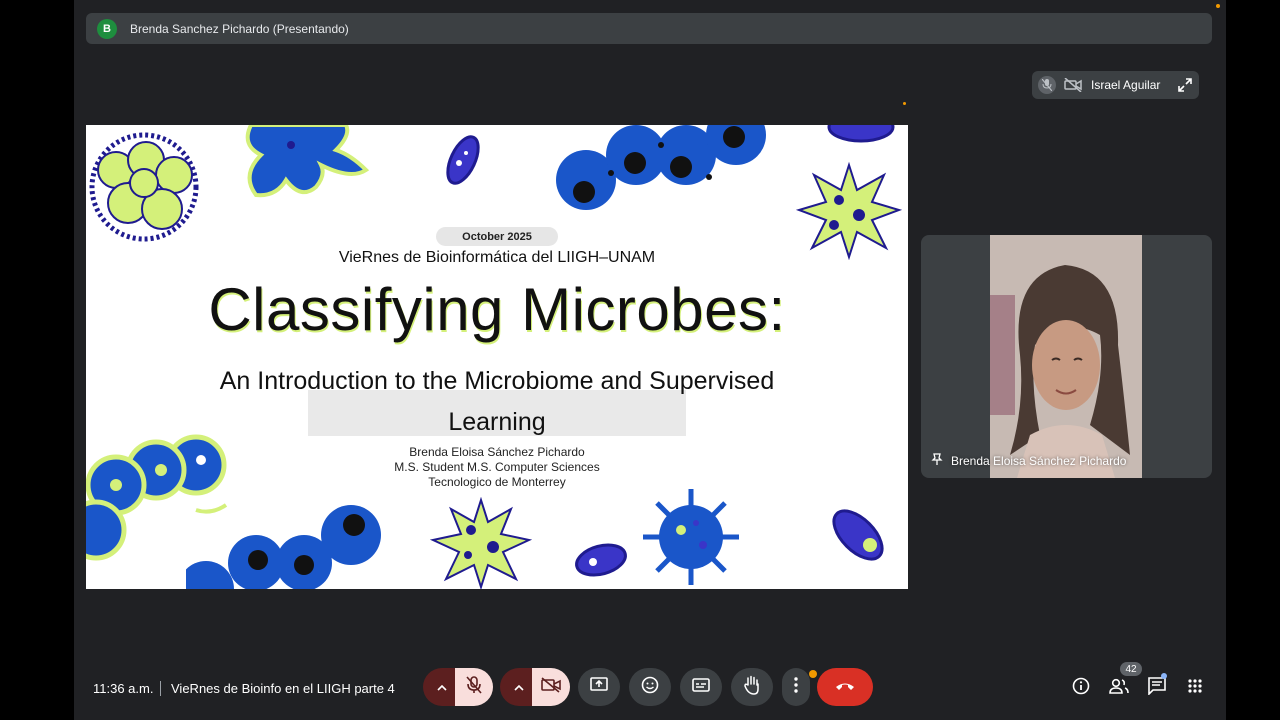  What do you see at coordinates (1131, 669) in the screenshot?
I see `people-count-badge: 42` at bounding box center [1131, 669].